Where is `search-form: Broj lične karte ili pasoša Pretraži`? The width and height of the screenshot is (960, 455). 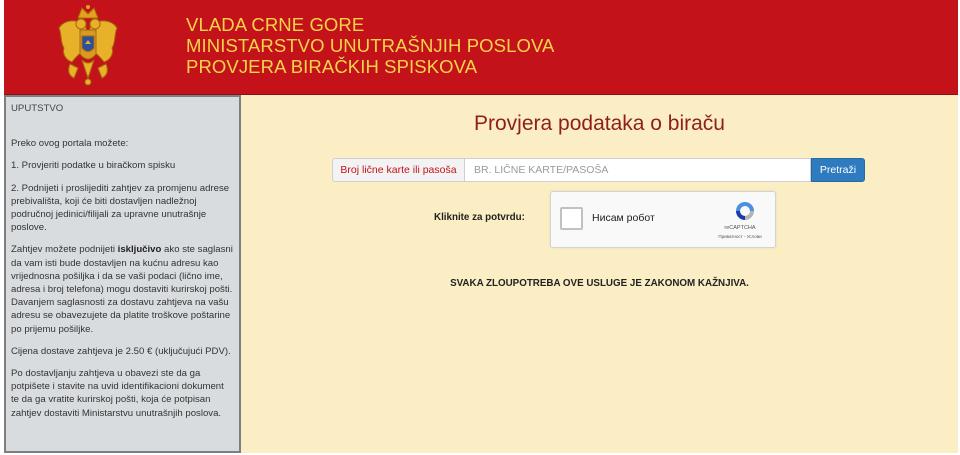
search-form: Broj lične karte ili pasoša Pretraži is located at coordinates (598, 170).